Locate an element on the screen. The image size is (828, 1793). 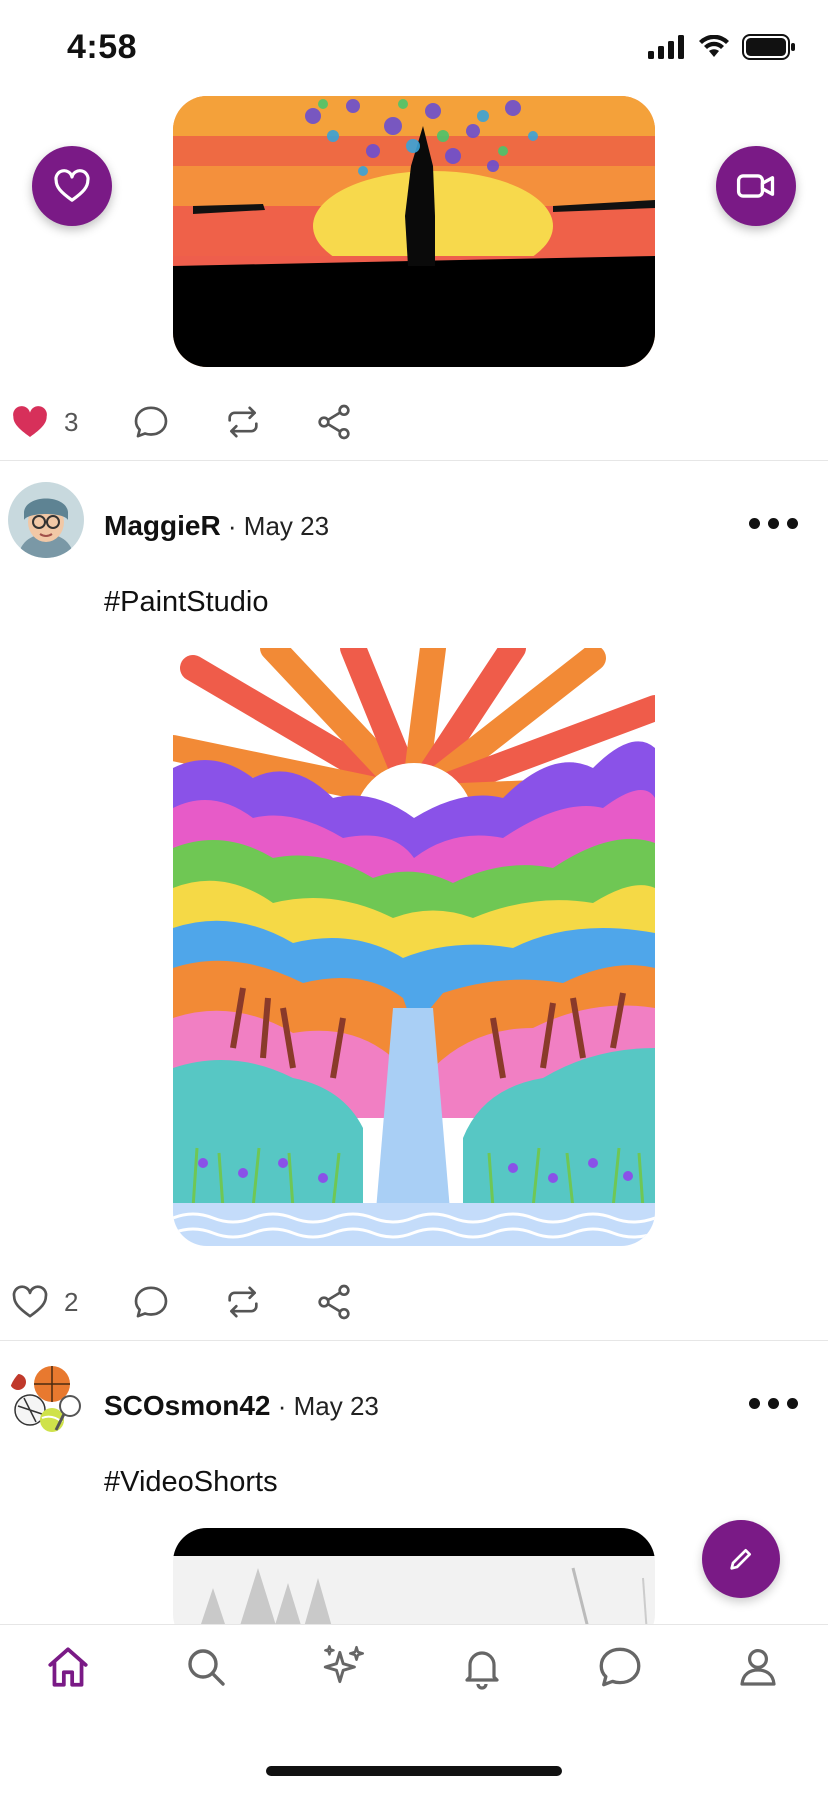
post-image-sunset-tree is located at coordinates (414, 231).